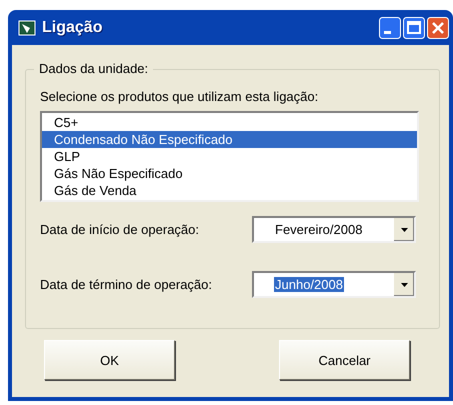  Describe the element at coordinates (94, 68) in the screenshot. I see `group-legend: Dados da unidade:` at that location.